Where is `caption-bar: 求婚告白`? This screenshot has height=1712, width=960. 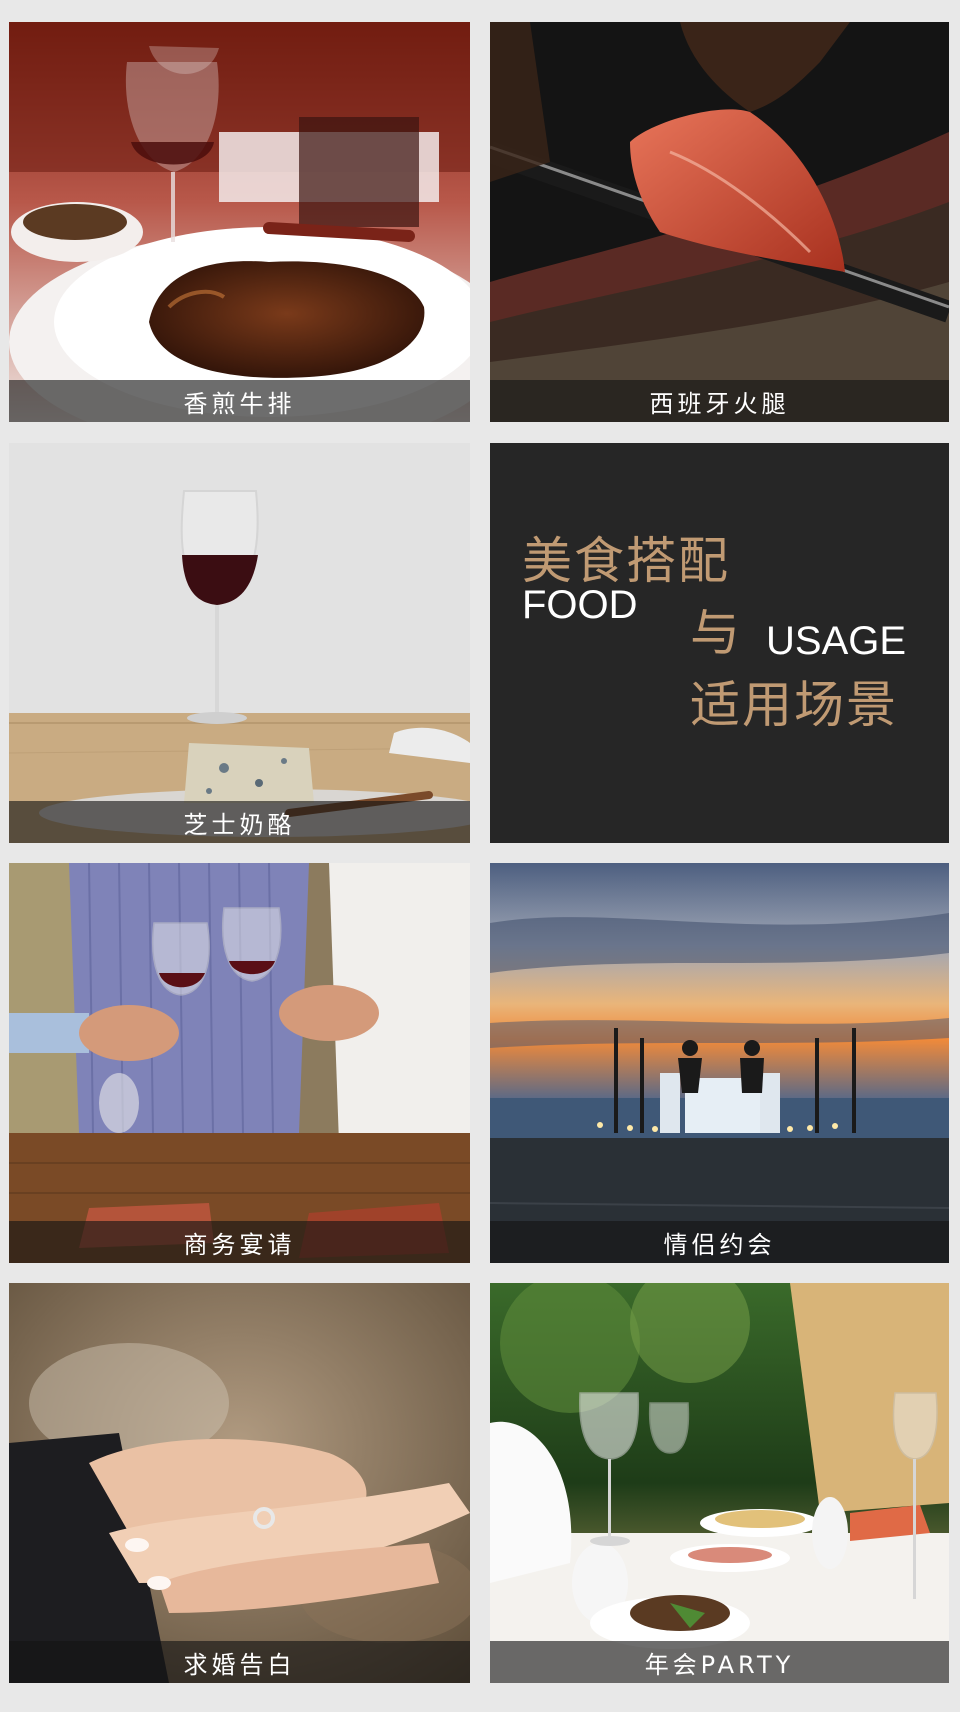 caption-bar: 求婚告白 is located at coordinates (239, 1662).